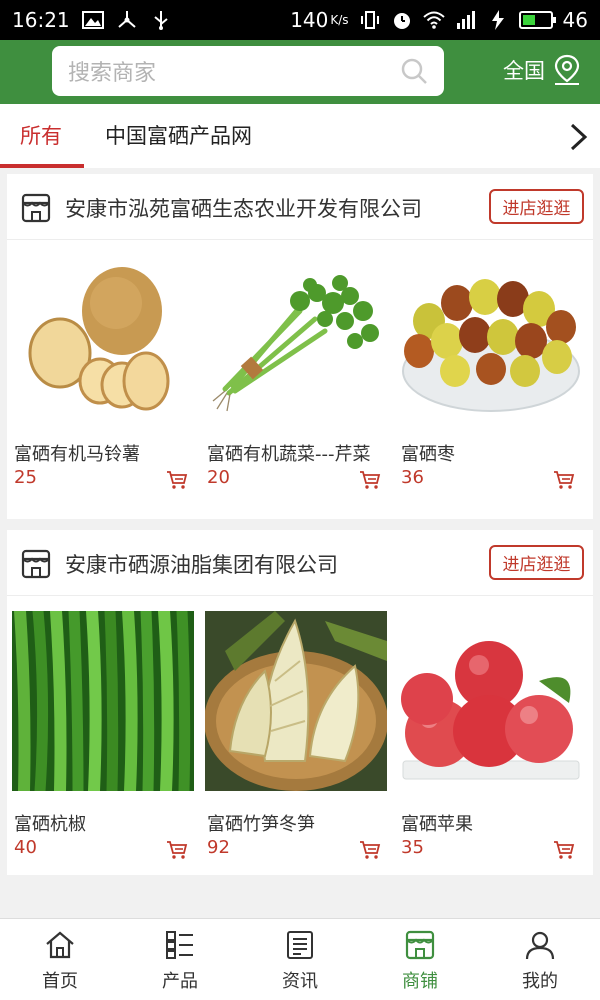 The image size is (600, 1000). I want to click on shop-name: 安康市硒源油脂集团有限公司, so click(201, 564).